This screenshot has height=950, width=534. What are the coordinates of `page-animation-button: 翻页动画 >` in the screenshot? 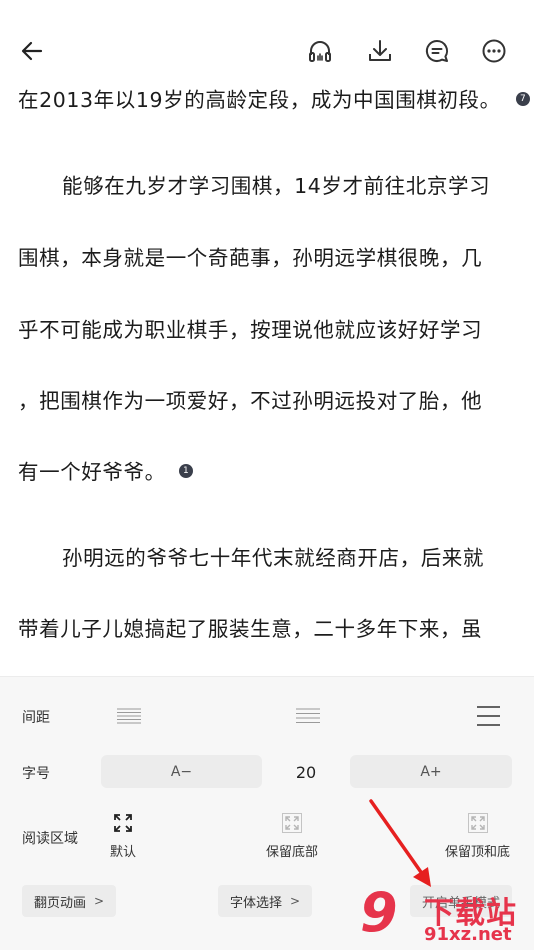 It's located at (69, 901).